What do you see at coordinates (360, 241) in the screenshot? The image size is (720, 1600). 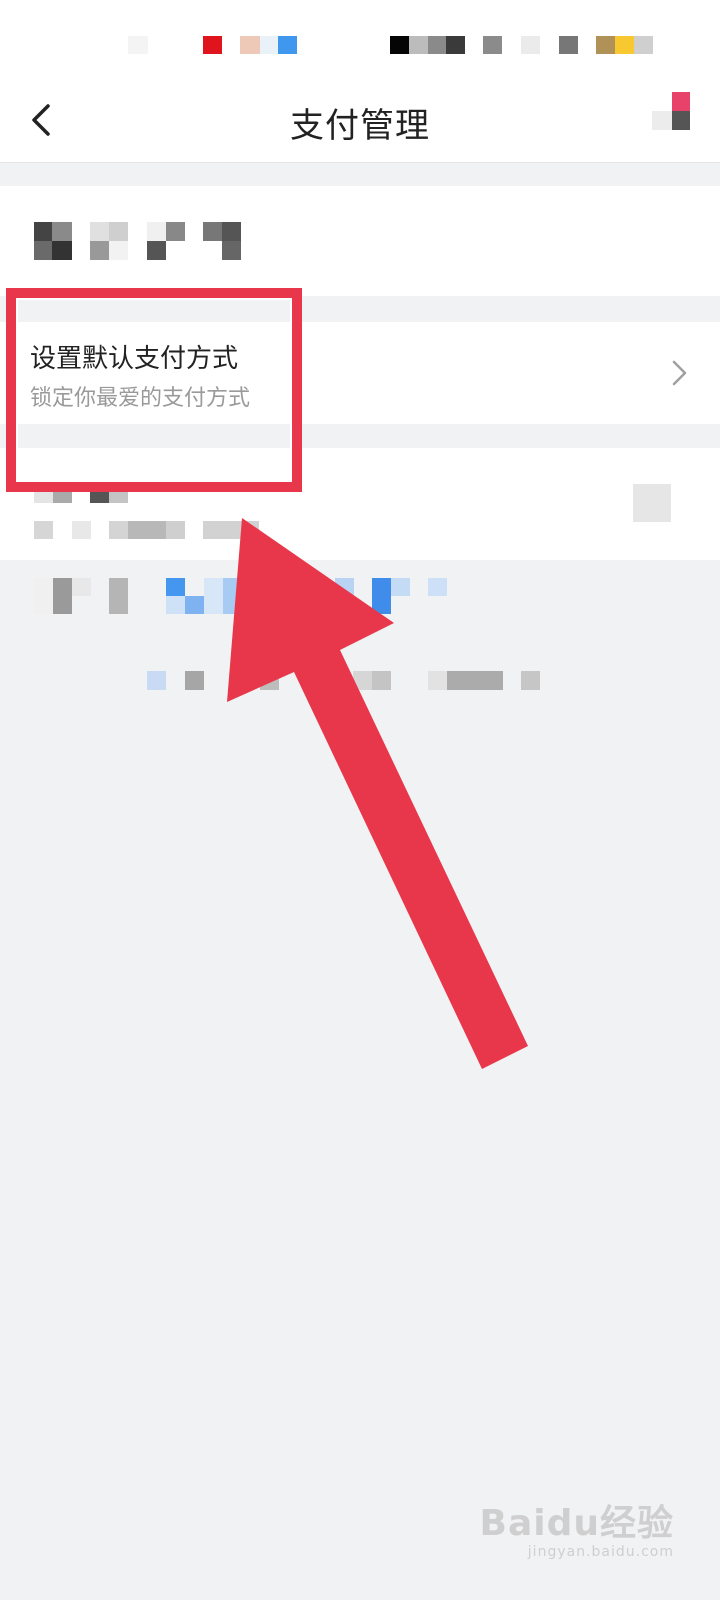 I see `list-item` at bounding box center [360, 241].